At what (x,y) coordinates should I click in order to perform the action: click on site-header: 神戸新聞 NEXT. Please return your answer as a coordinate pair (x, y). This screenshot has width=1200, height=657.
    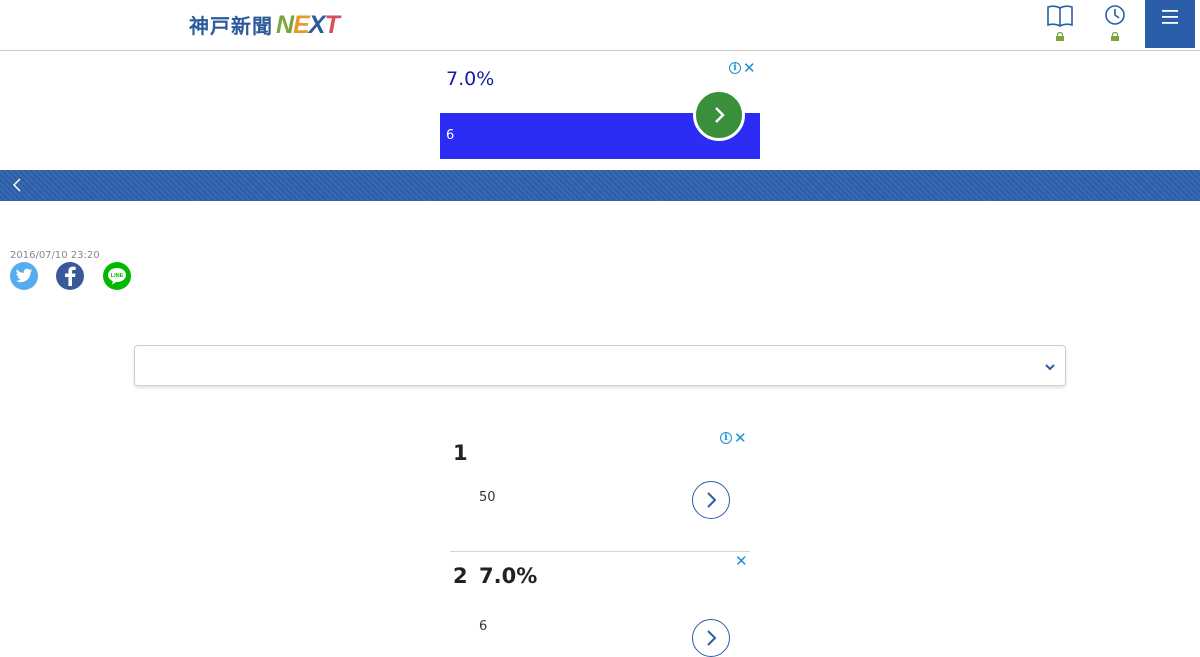
    Looking at the image, I should click on (600, 25).